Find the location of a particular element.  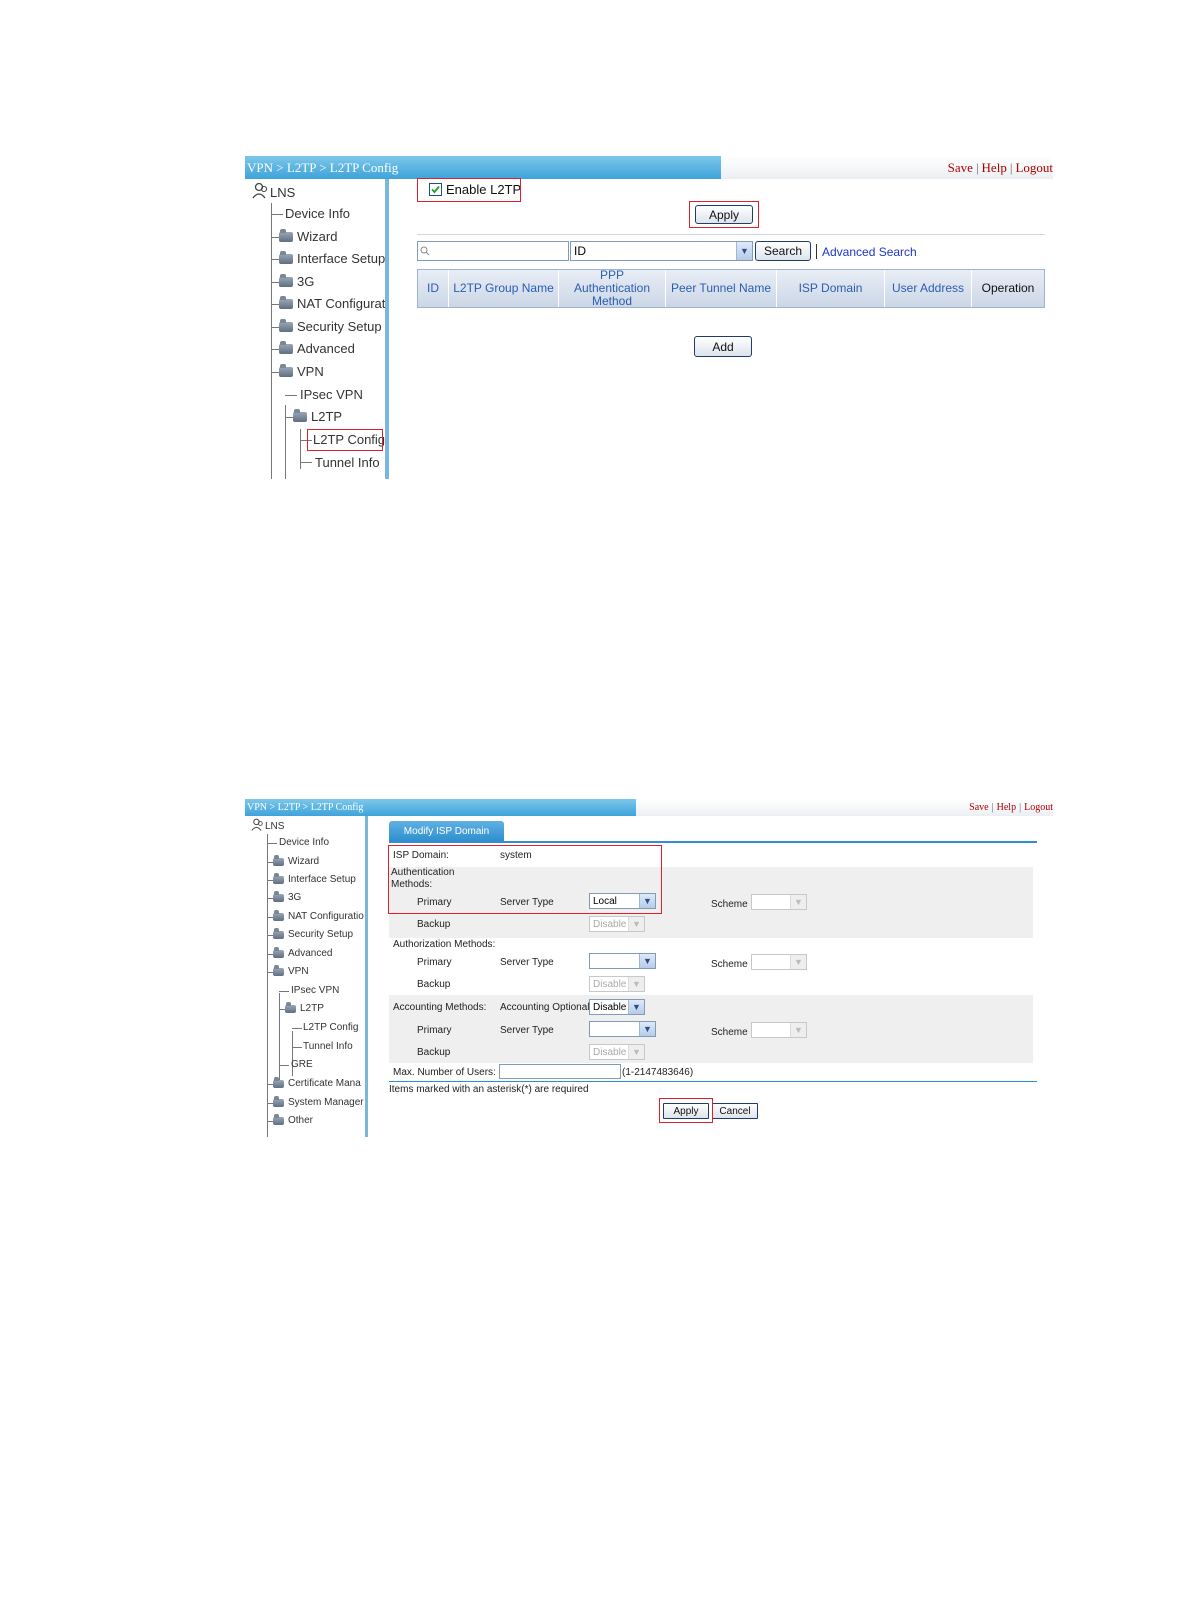

auth-scheme-select: ▼ is located at coordinates (779, 902).